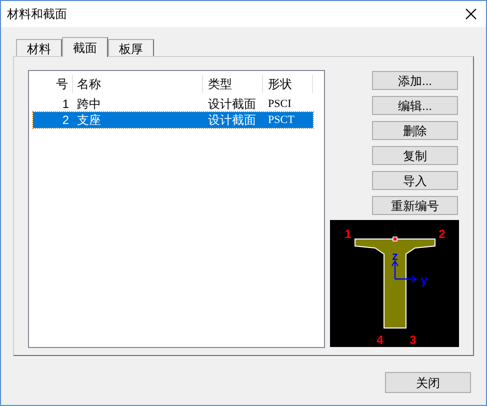  I want to click on table-cell-text: 2, so click(65, 120).